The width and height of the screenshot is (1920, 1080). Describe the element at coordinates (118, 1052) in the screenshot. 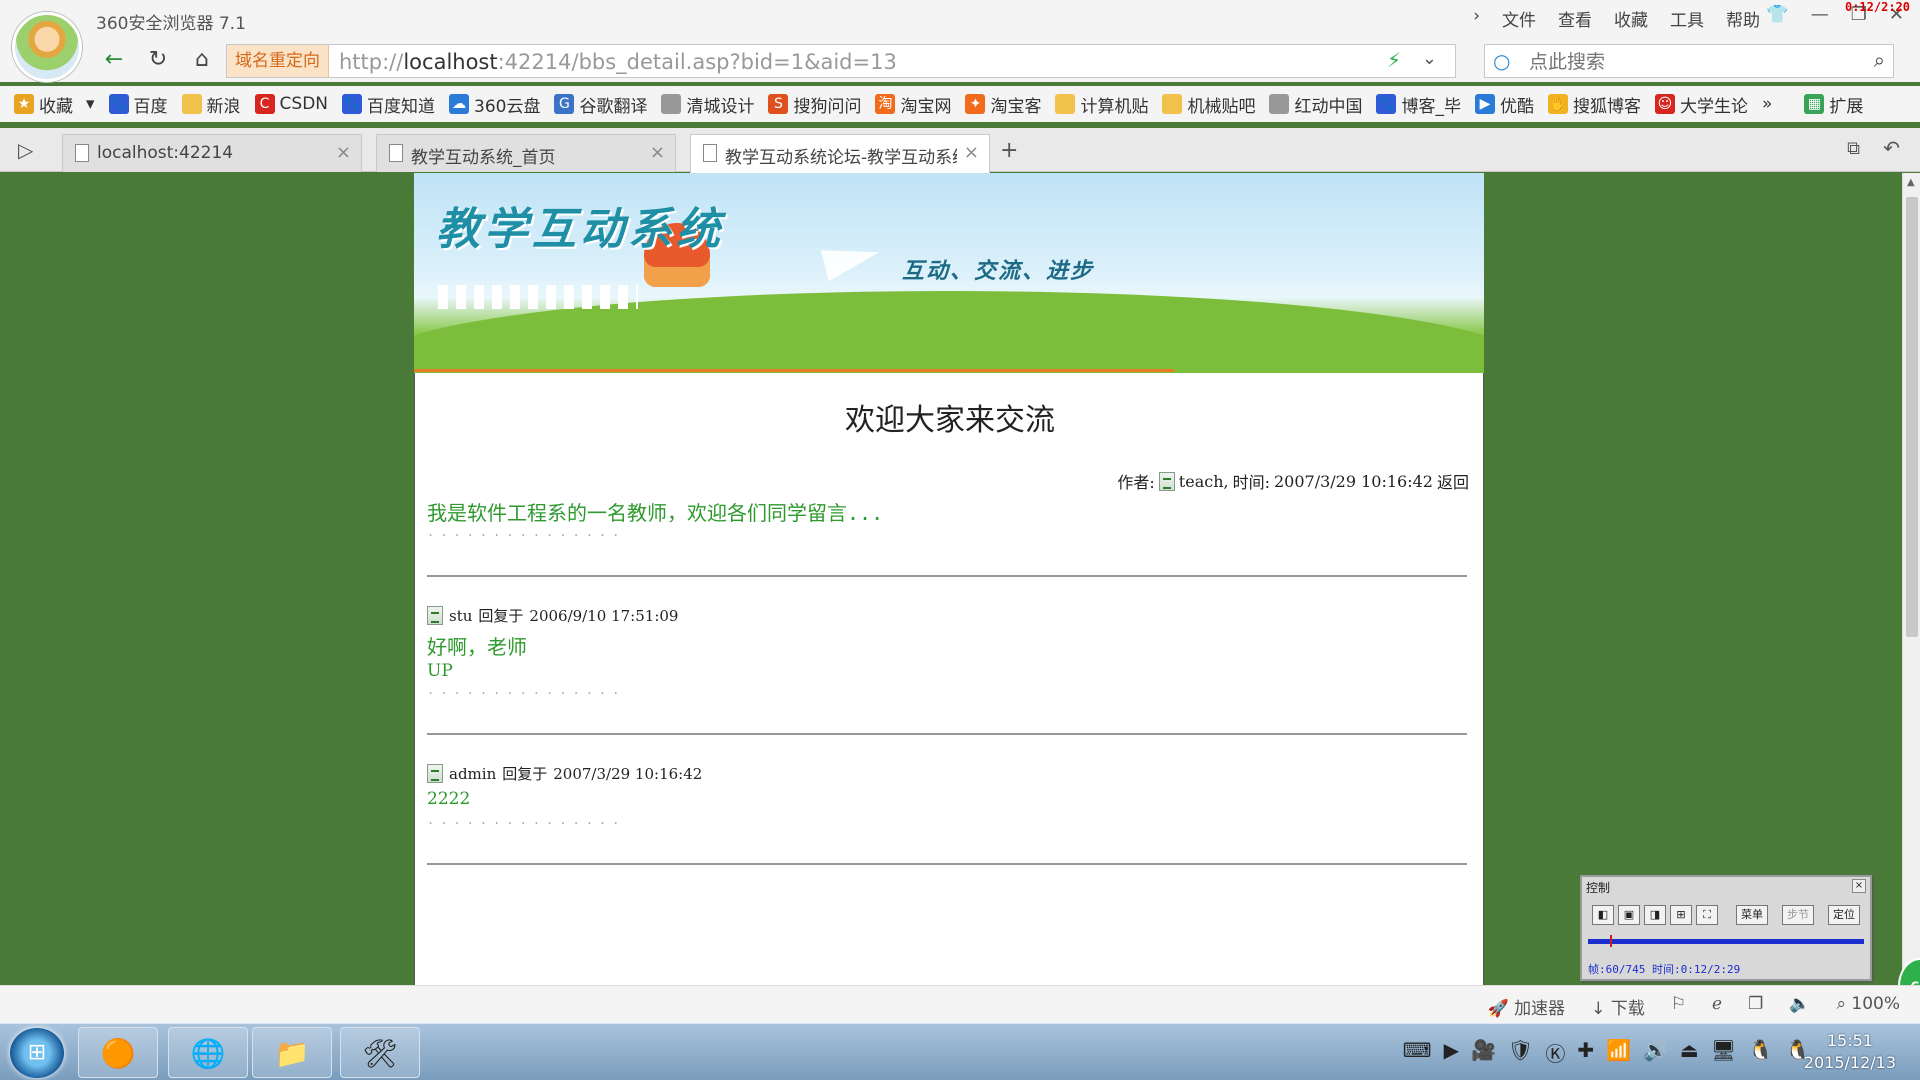

I see `taskbar-app-colorful: 🟠` at that location.